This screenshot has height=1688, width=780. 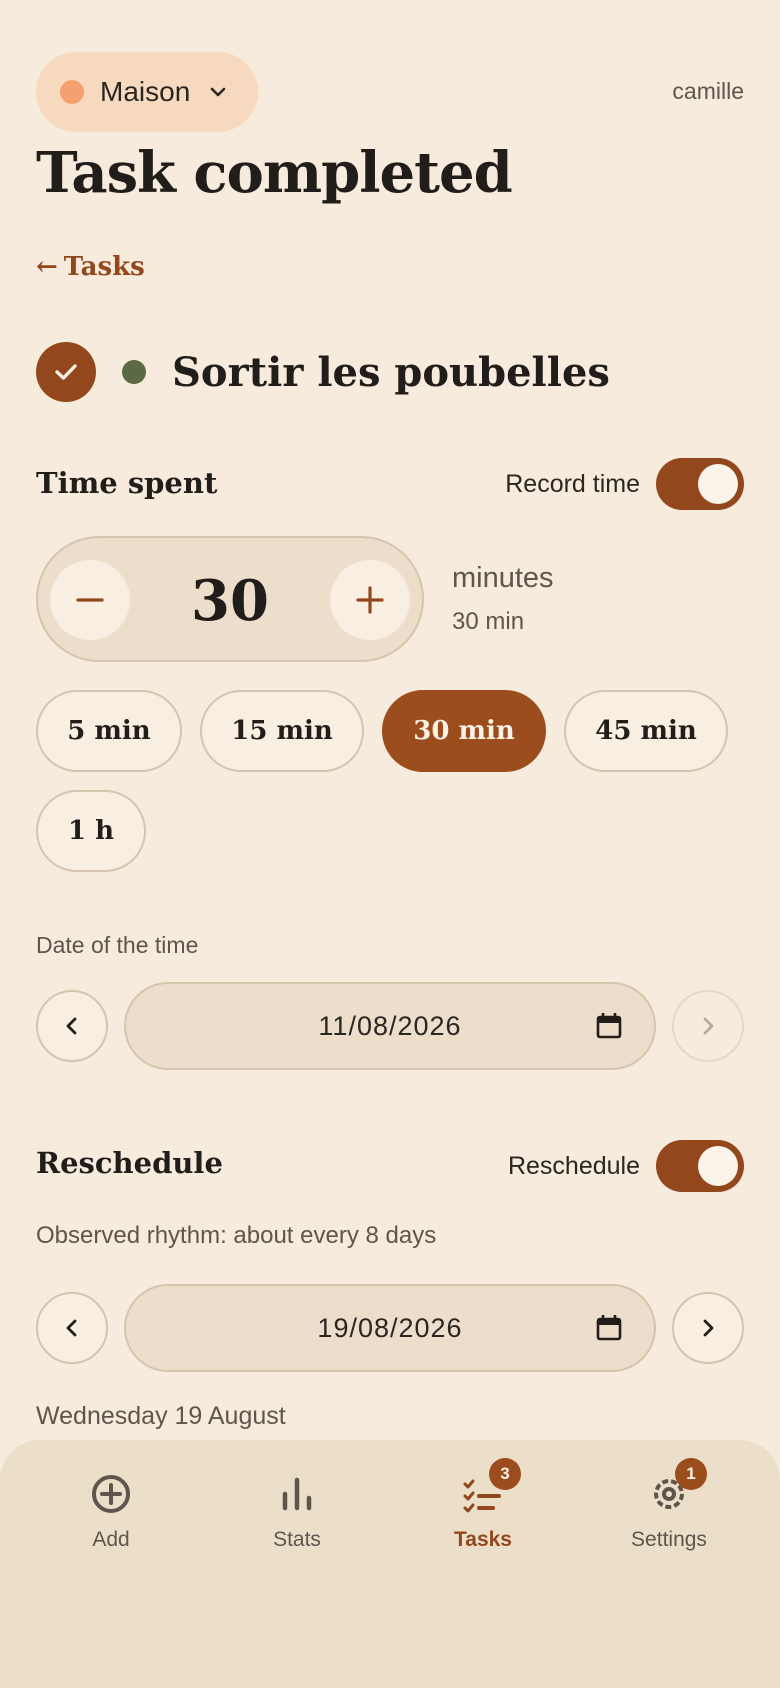 I want to click on tasks-icon: 3, so click(x=490, y=1488).